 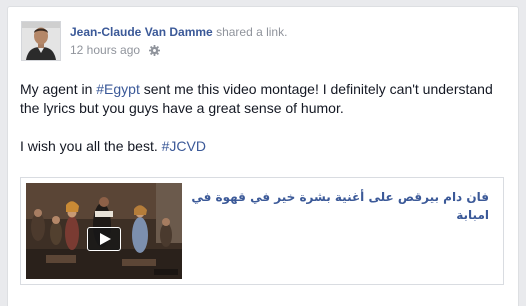 I want to click on play-button, so click(x=104, y=239).